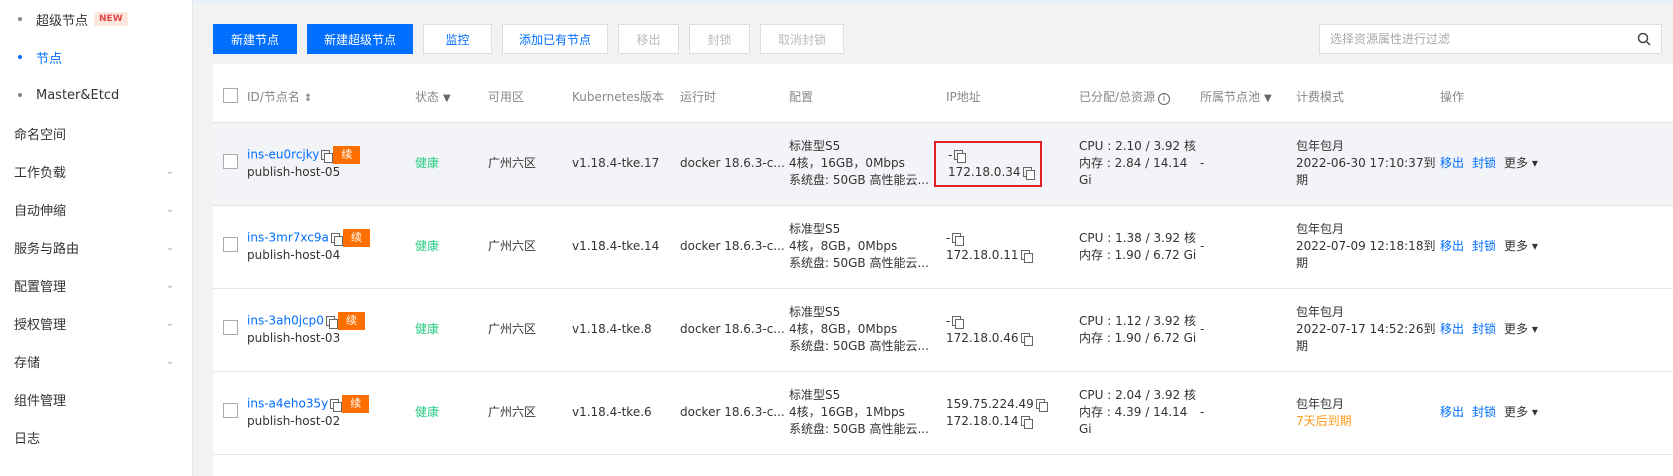 Image resolution: width=1673 pixels, height=476 pixels. Describe the element at coordinates (1248, 93) in the screenshot. I see `col-header-pool: 所属节点池 ▼` at that location.